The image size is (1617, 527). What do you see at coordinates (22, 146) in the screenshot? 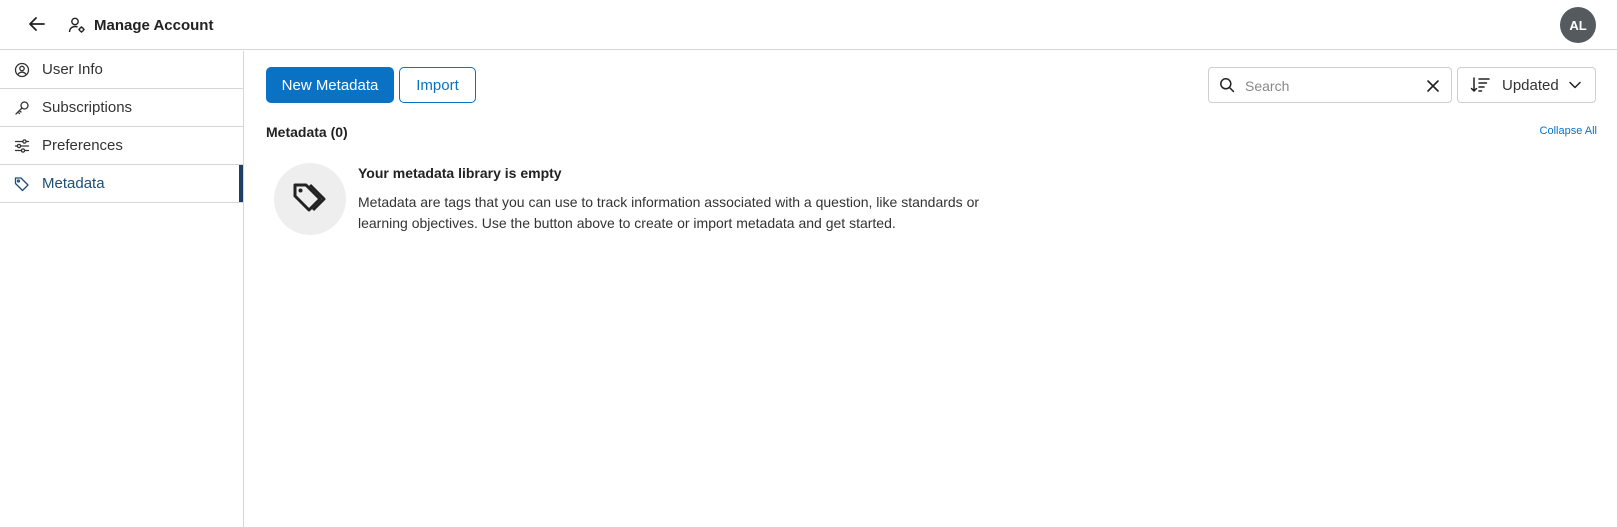
I see `sliders-icon` at bounding box center [22, 146].